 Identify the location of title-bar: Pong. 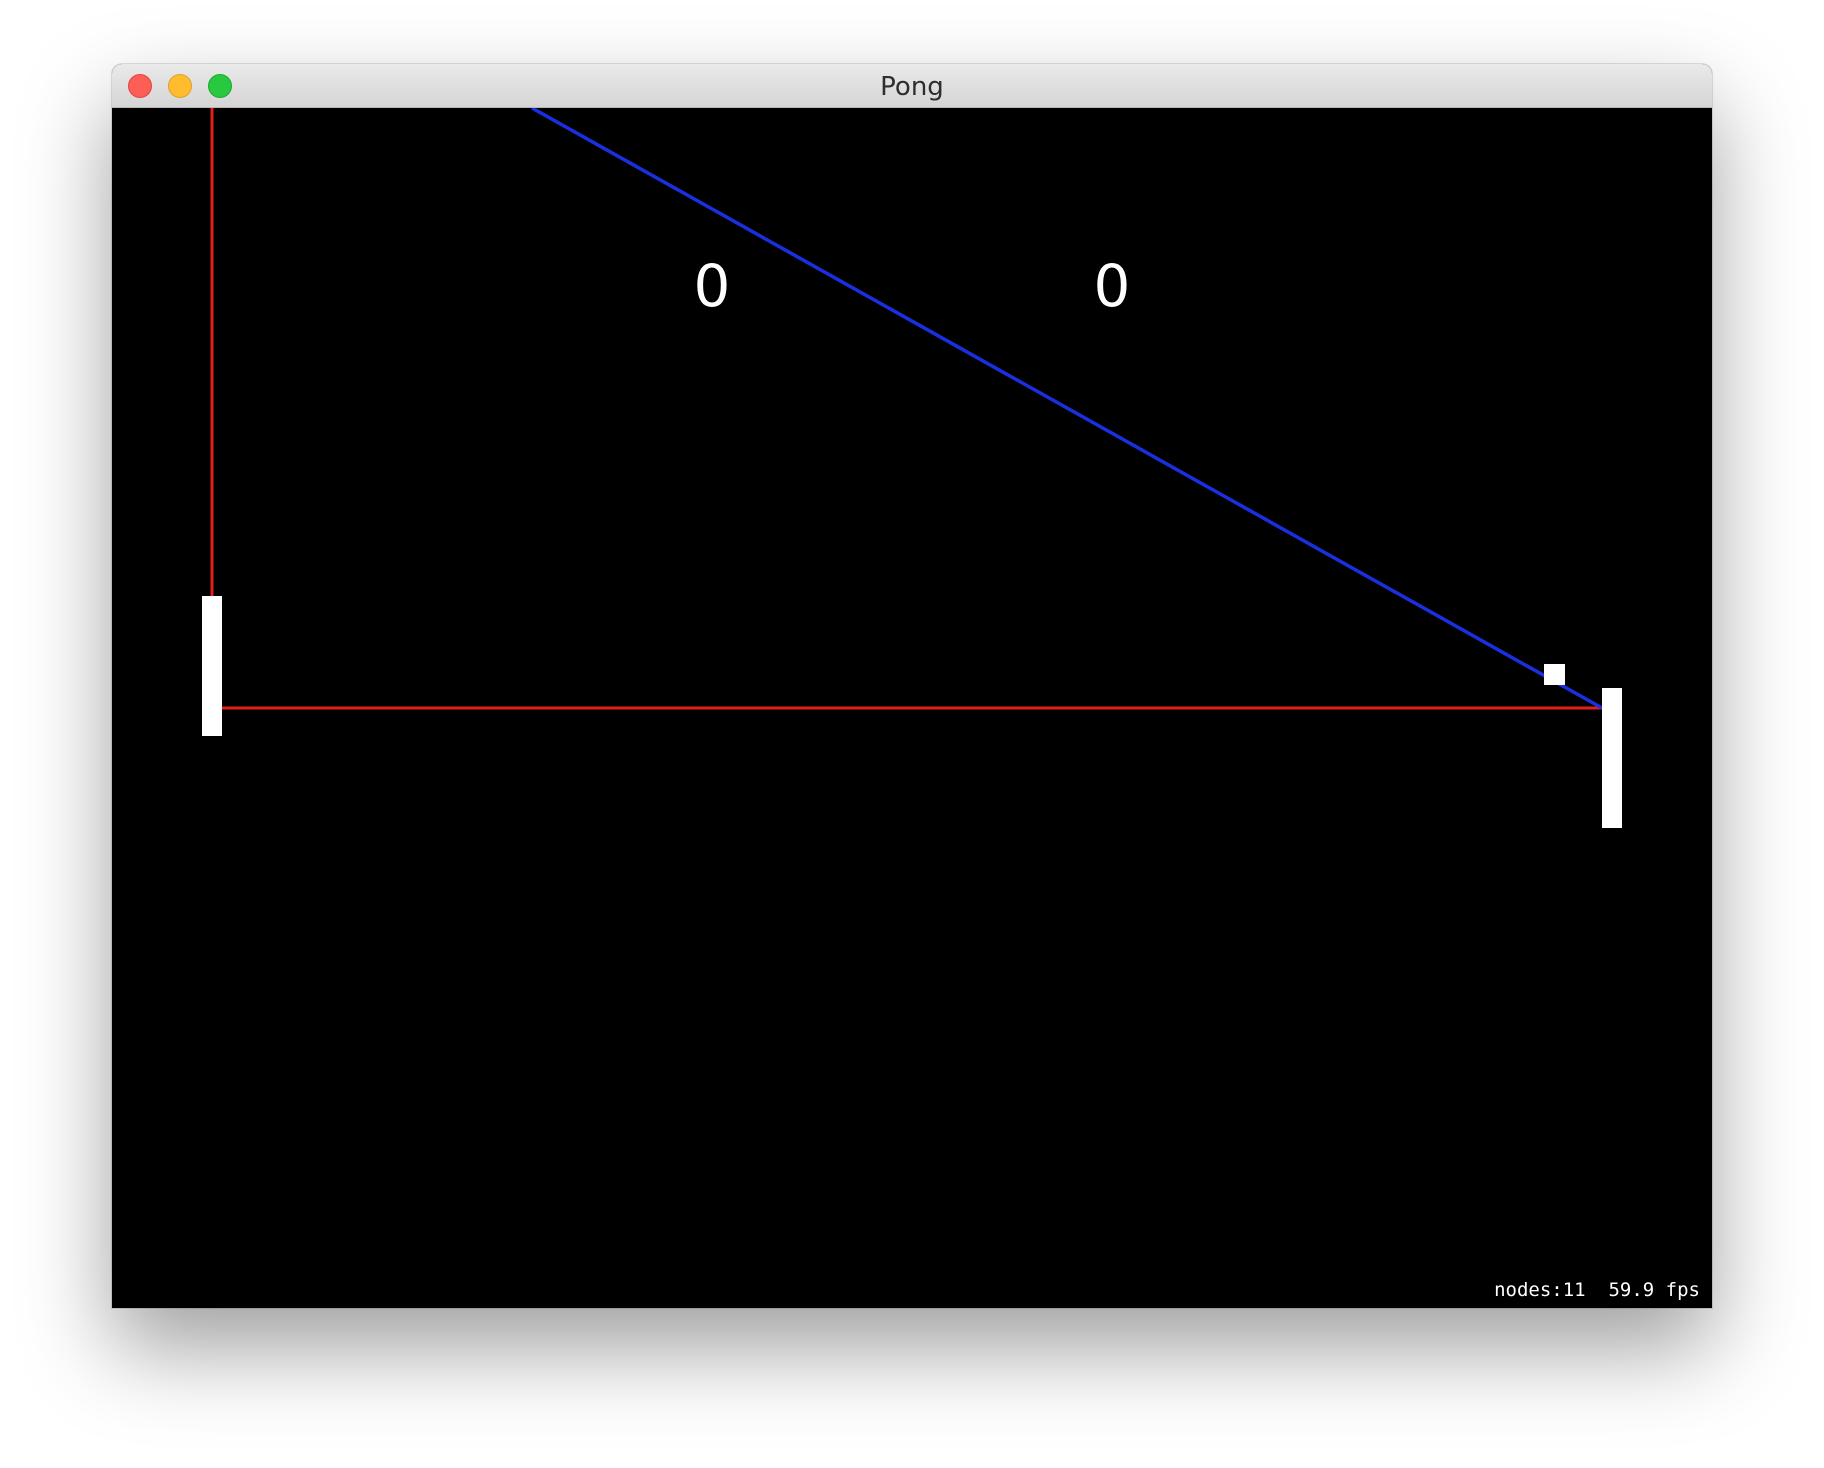
(912, 86).